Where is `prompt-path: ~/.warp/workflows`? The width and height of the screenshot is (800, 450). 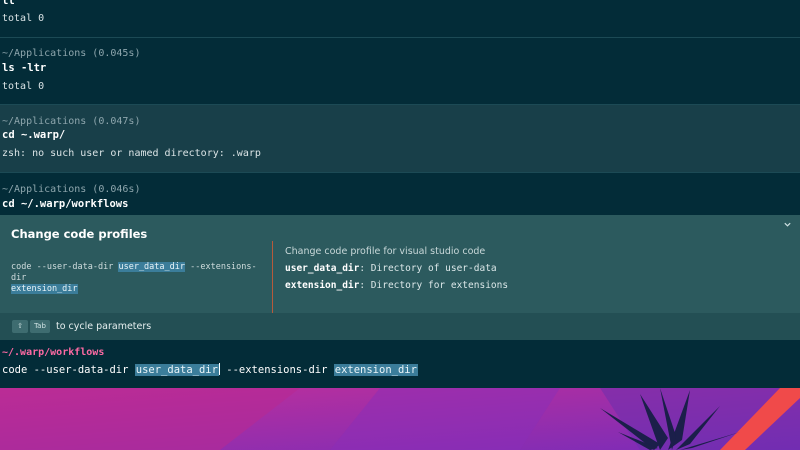 prompt-path: ~/.warp/workflows is located at coordinates (53, 352).